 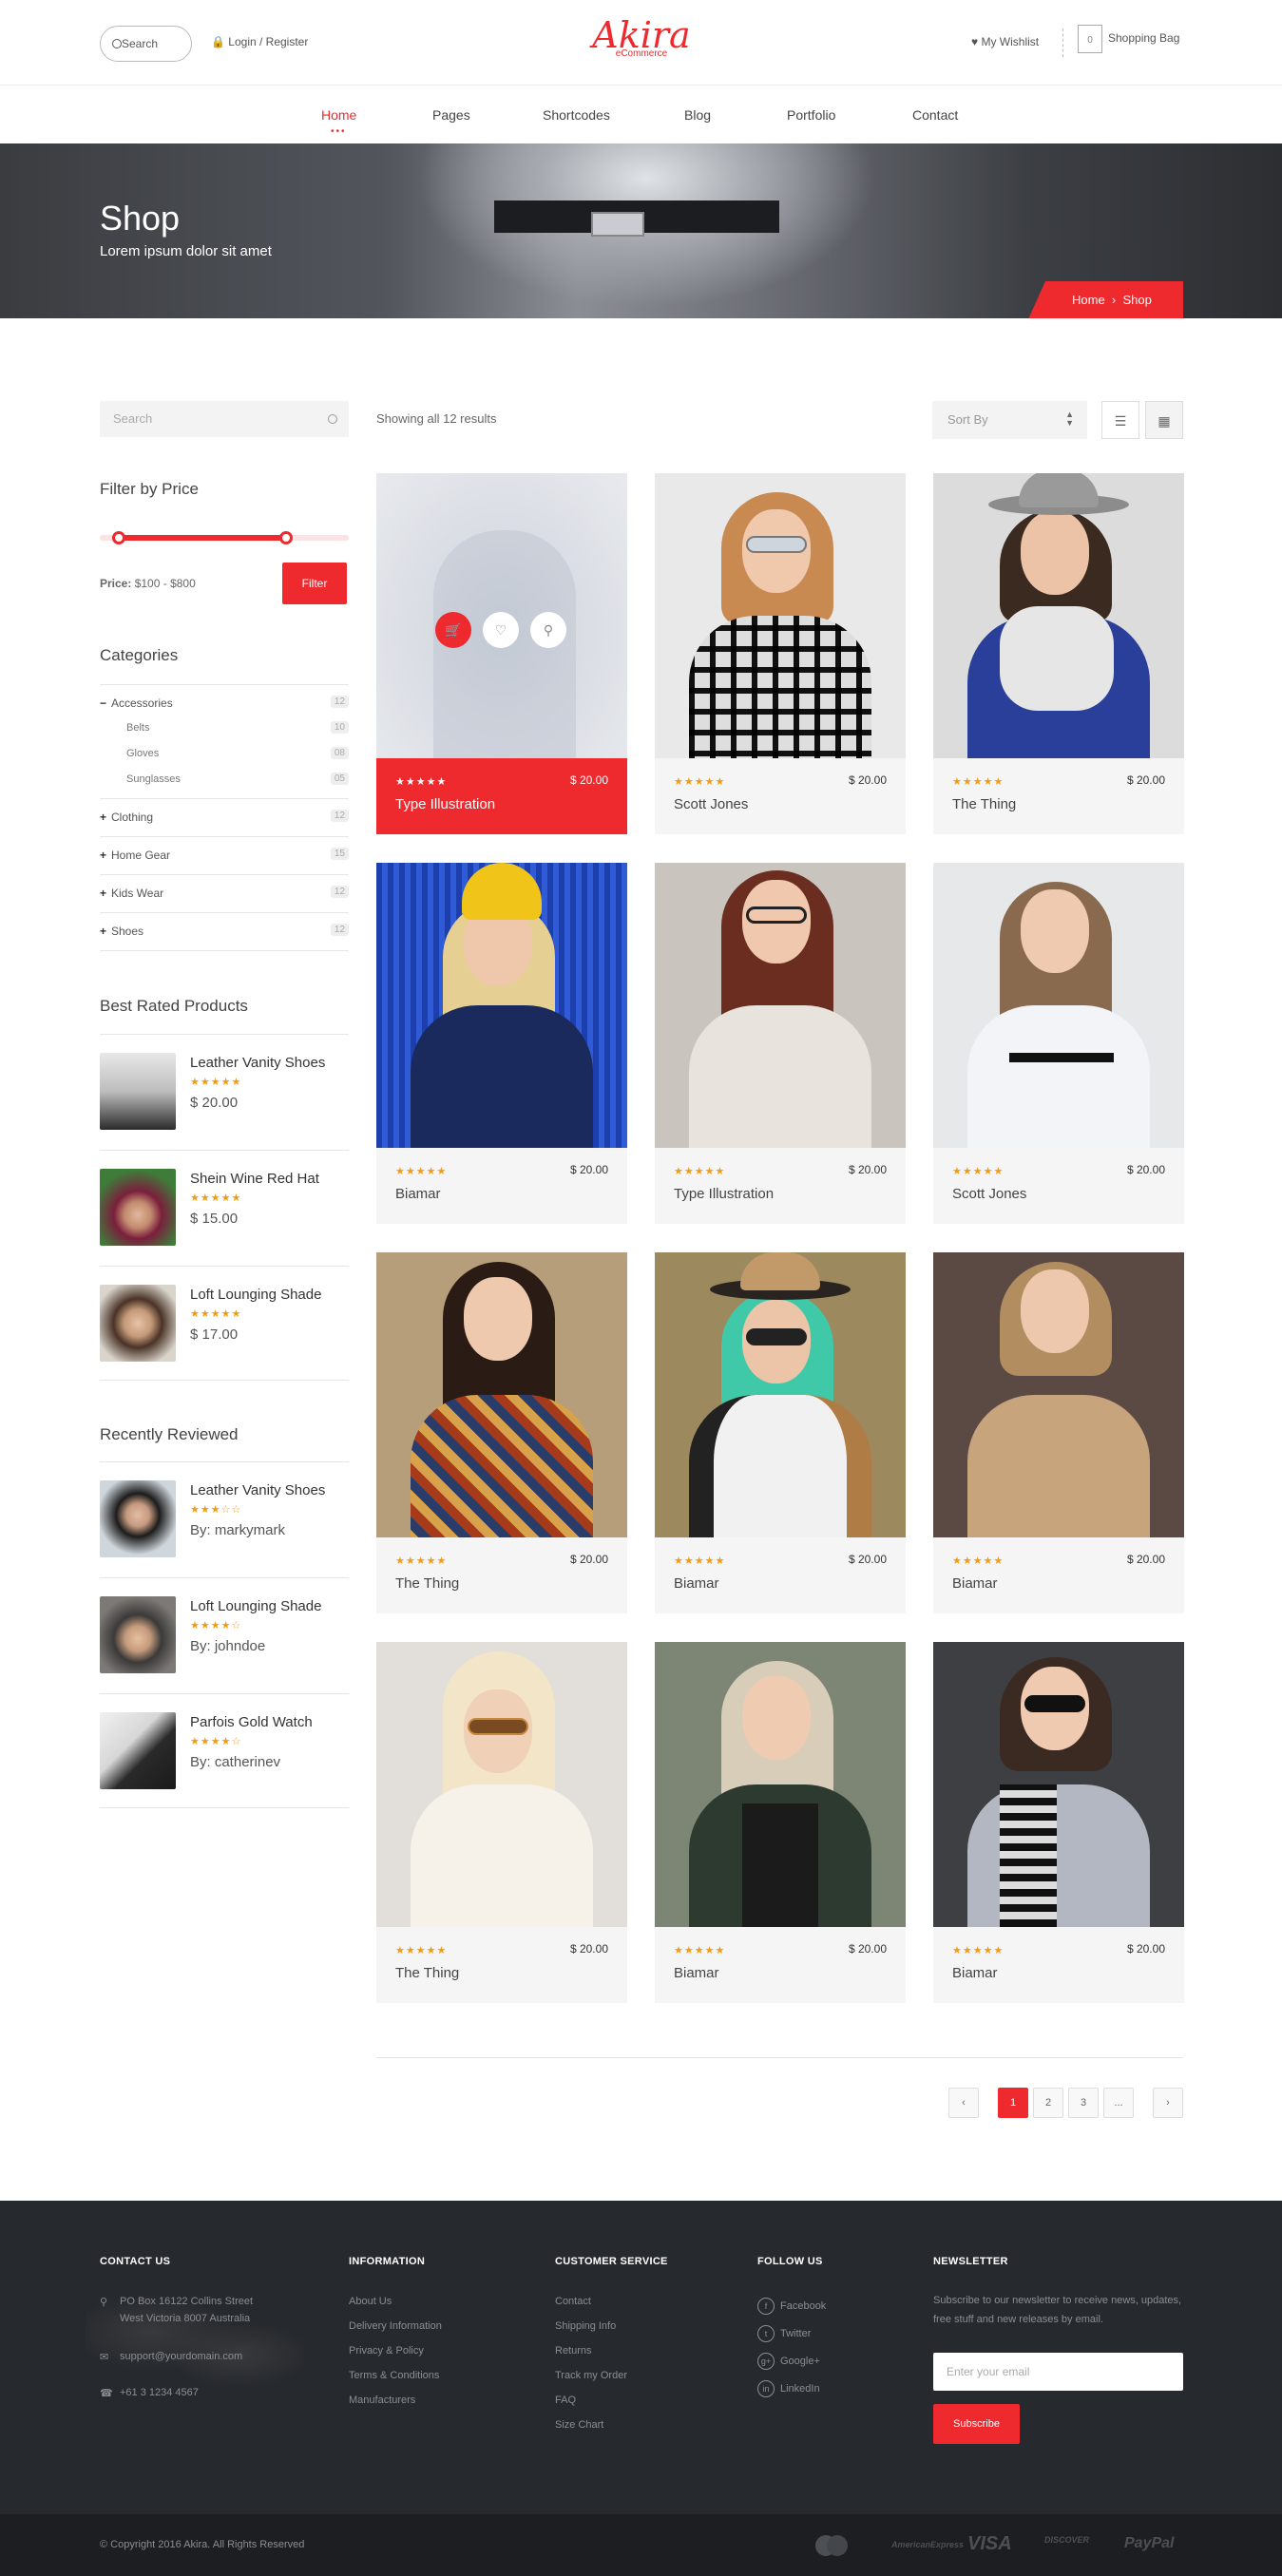 I want to click on search-icon, so click(x=332, y=419).